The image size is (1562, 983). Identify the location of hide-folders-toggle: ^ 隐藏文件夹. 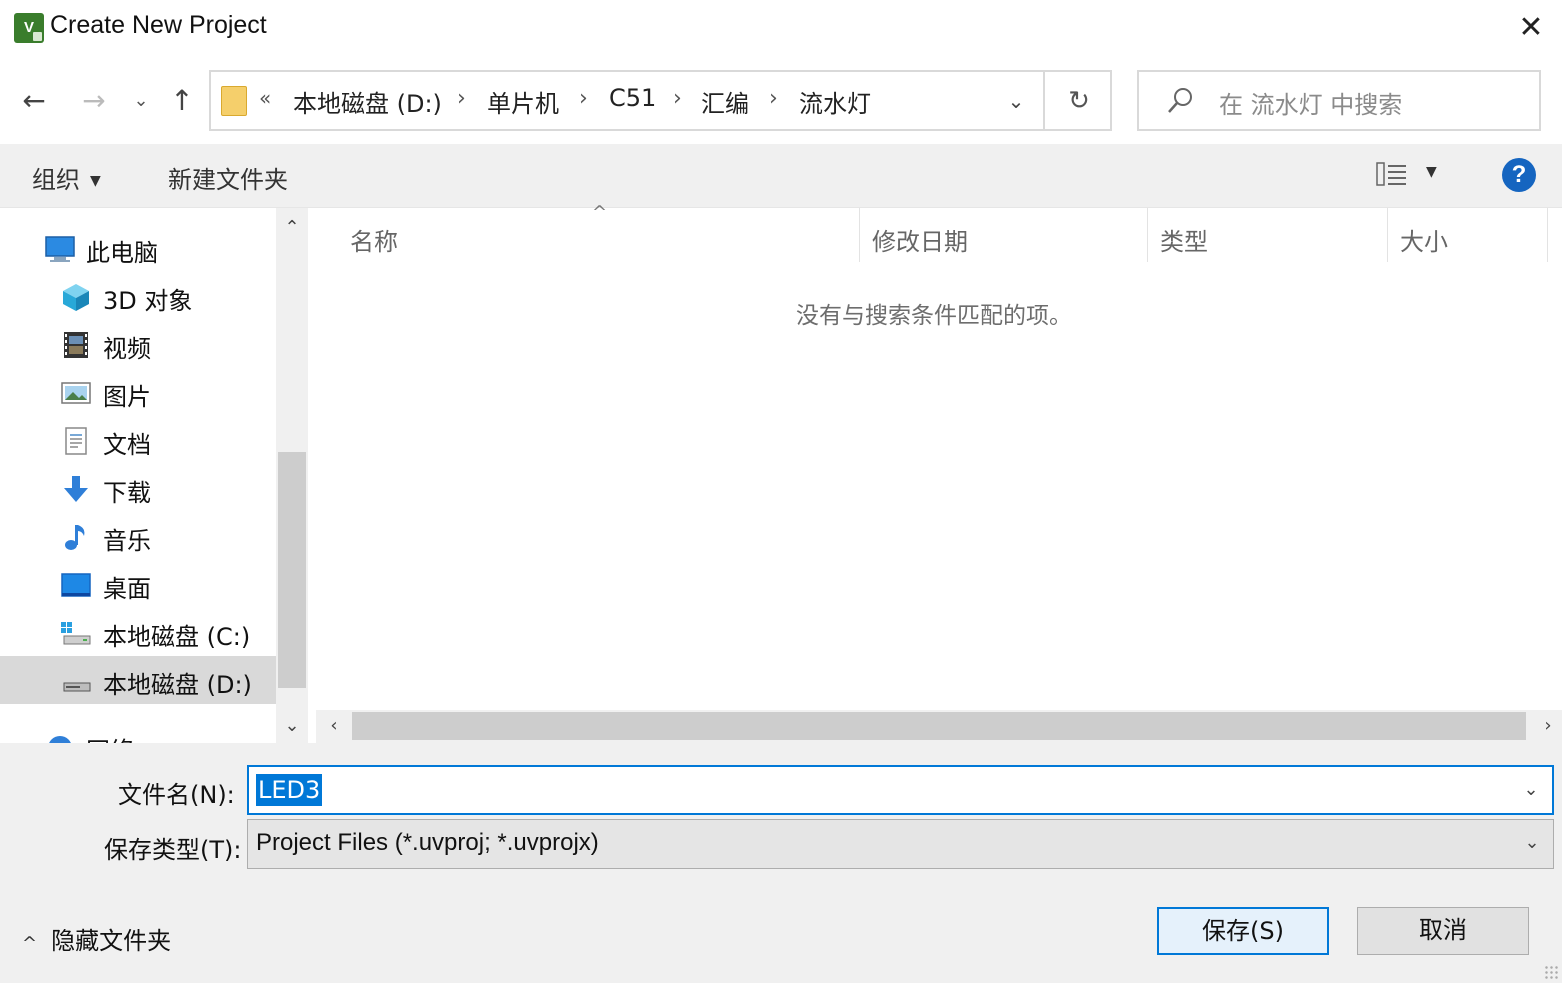
(96, 938).